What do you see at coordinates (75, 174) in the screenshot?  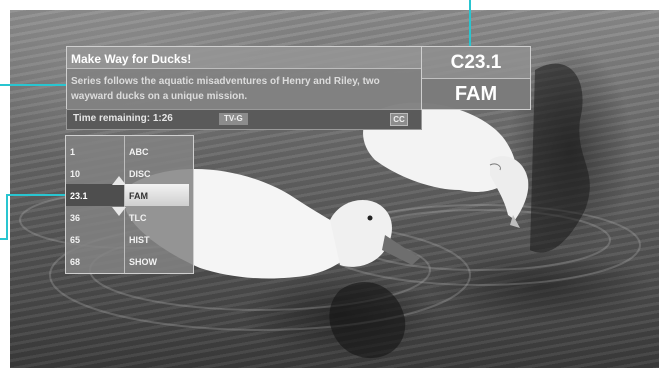 I see `channel-number: 10` at bounding box center [75, 174].